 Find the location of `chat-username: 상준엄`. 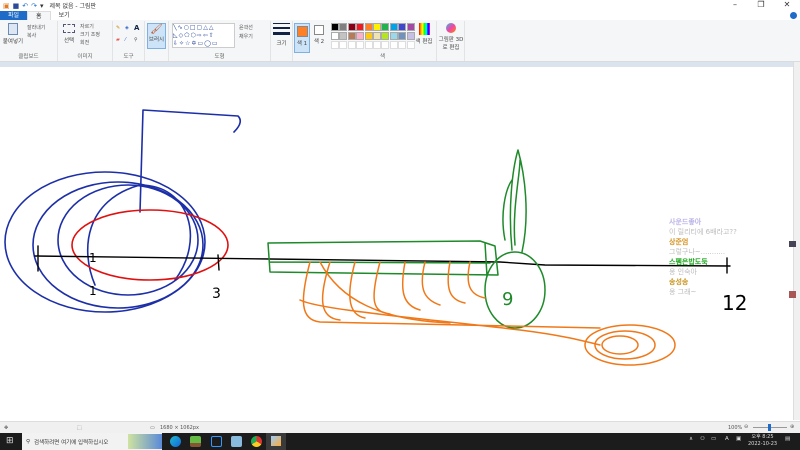

chat-username: 상준엄 is located at coordinates (679, 242).